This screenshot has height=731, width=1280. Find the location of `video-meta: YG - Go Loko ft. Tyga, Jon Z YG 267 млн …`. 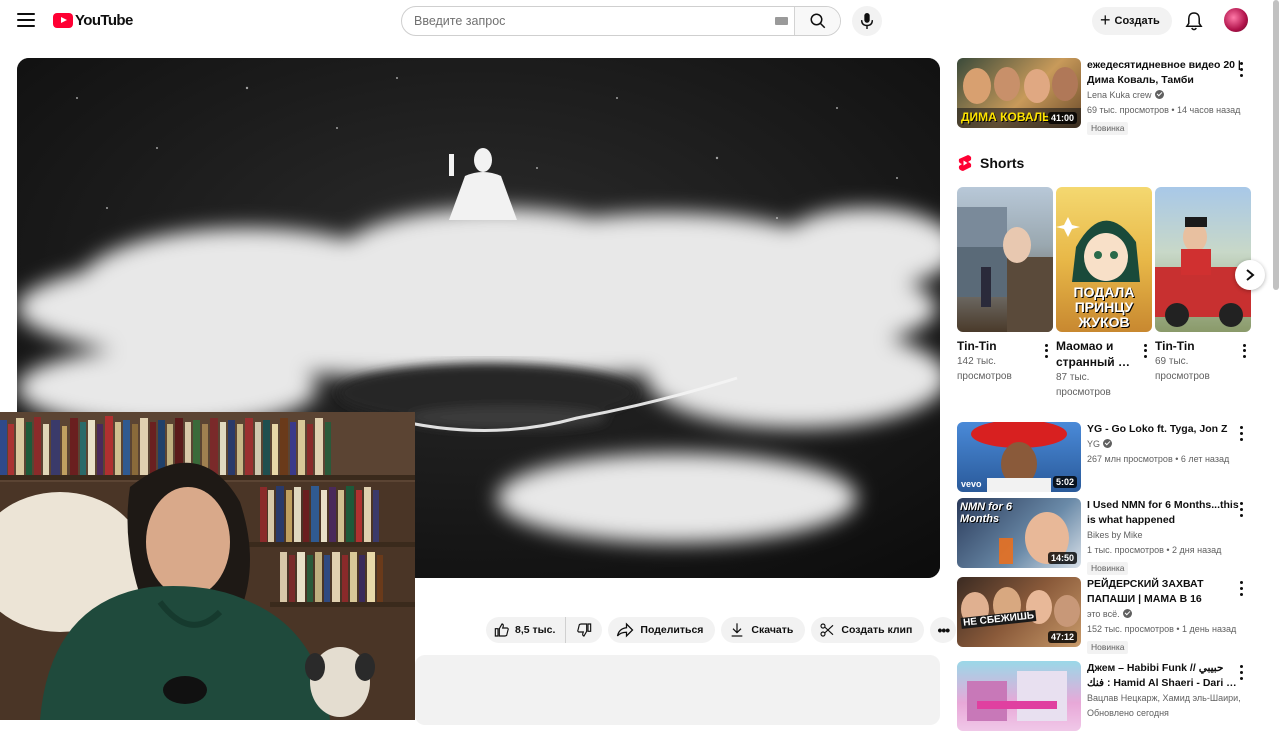

video-meta: YG - Go Loko ft. Tyga, Jon Z YG 267 млн … is located at coordinates (1164, 444).